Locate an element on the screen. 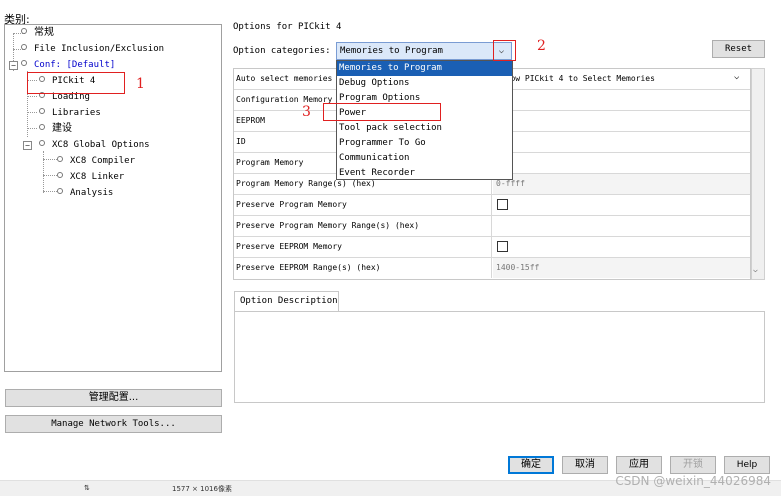 The image size is (781, 496). preserve-eeprom-memory-cell is located at coordinates (621, 247).